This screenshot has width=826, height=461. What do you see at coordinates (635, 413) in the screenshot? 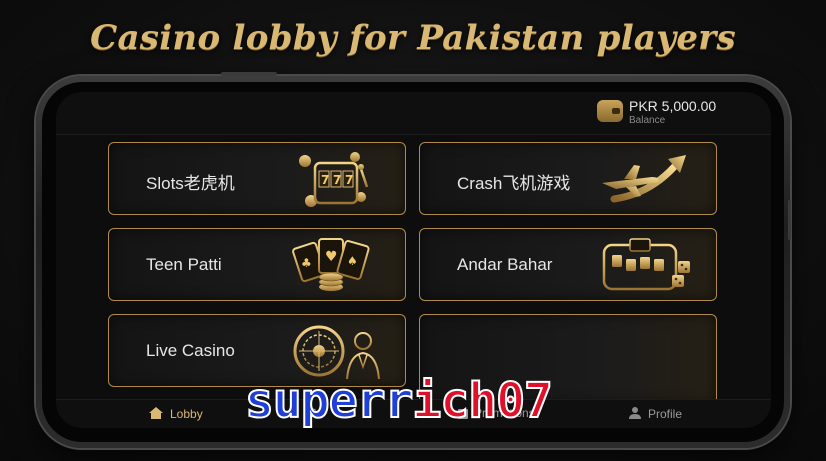
I see `user-icon` at bounding box center [635, 413].